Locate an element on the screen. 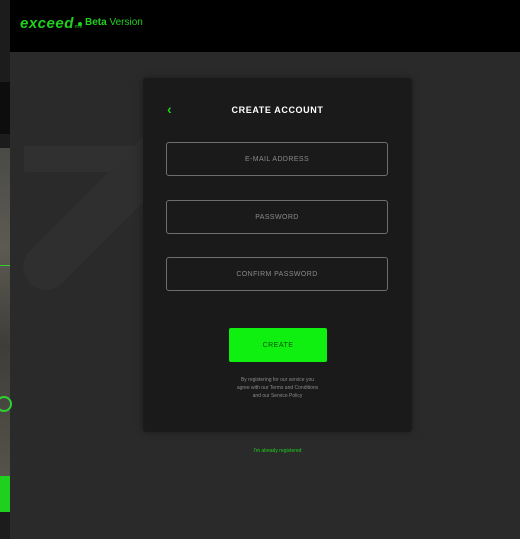  background-ring-icon is located at coordinates (6, 404).